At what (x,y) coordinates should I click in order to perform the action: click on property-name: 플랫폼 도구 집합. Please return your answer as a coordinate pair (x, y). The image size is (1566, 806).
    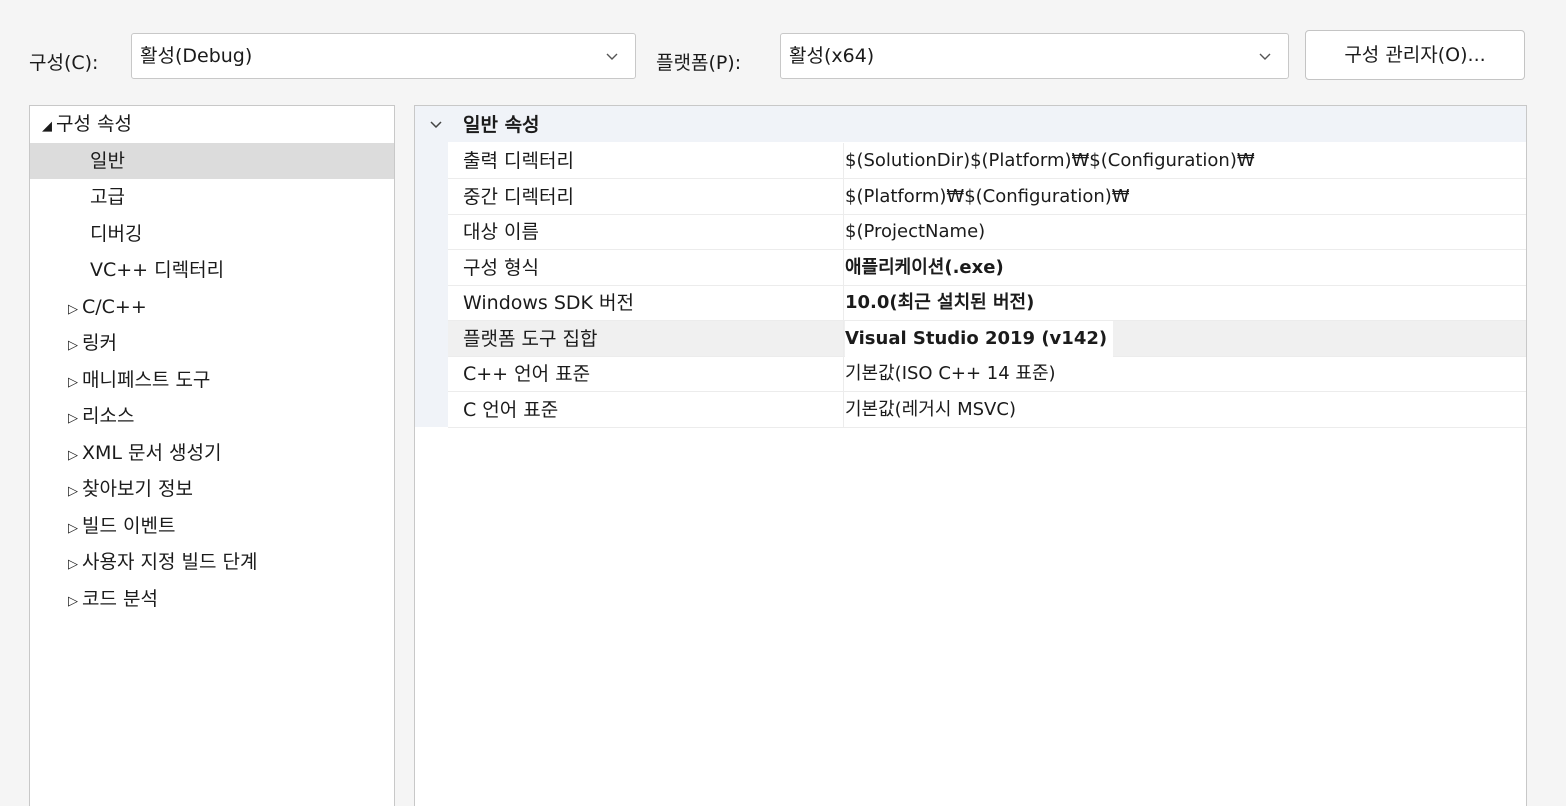
    Looking at the image, I should click on (530, 338).